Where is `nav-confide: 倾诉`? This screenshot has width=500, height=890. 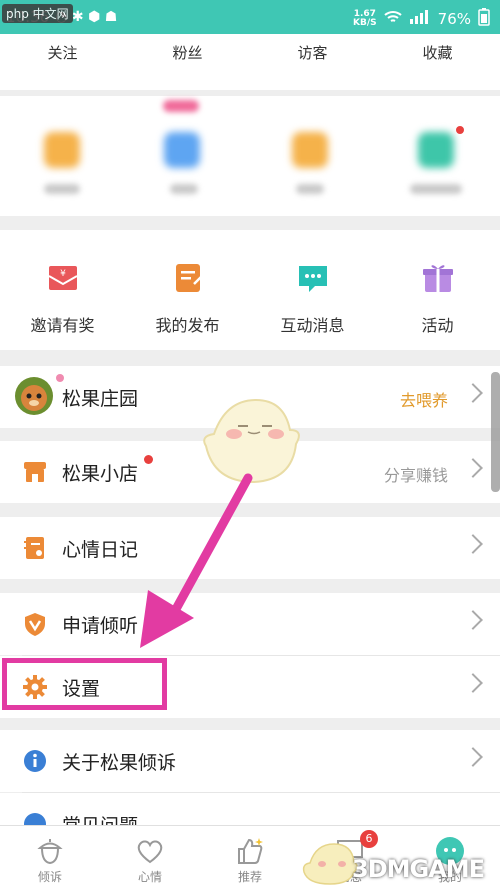 nav-confide: 倾诉 is located at coordinates (50, 858).